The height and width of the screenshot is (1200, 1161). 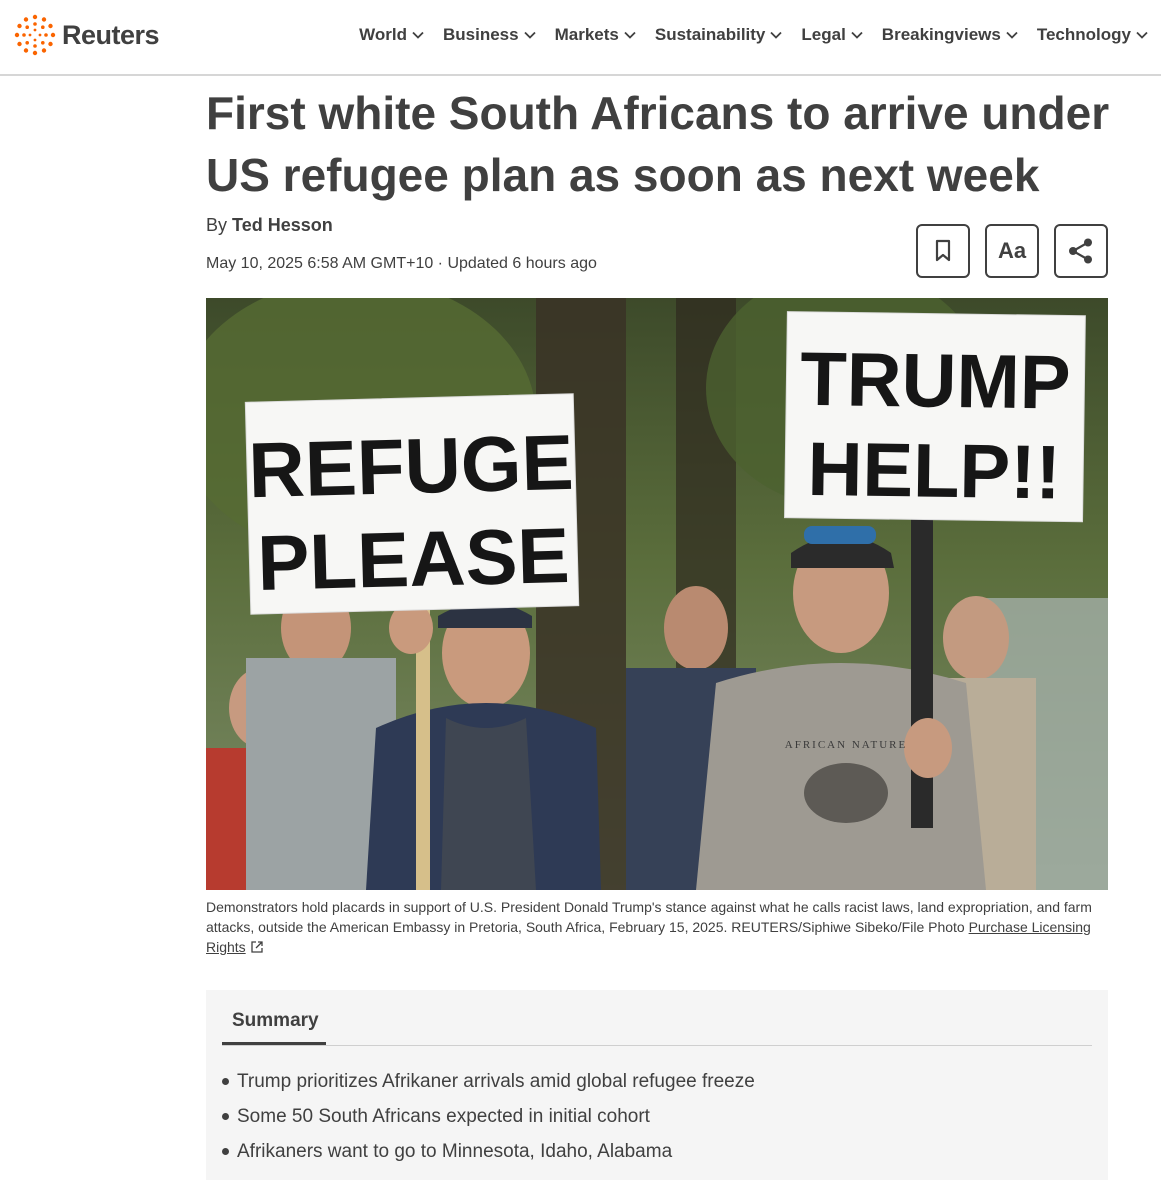 I want to click on nav-label: Technology, so click(x=1083, y=34).